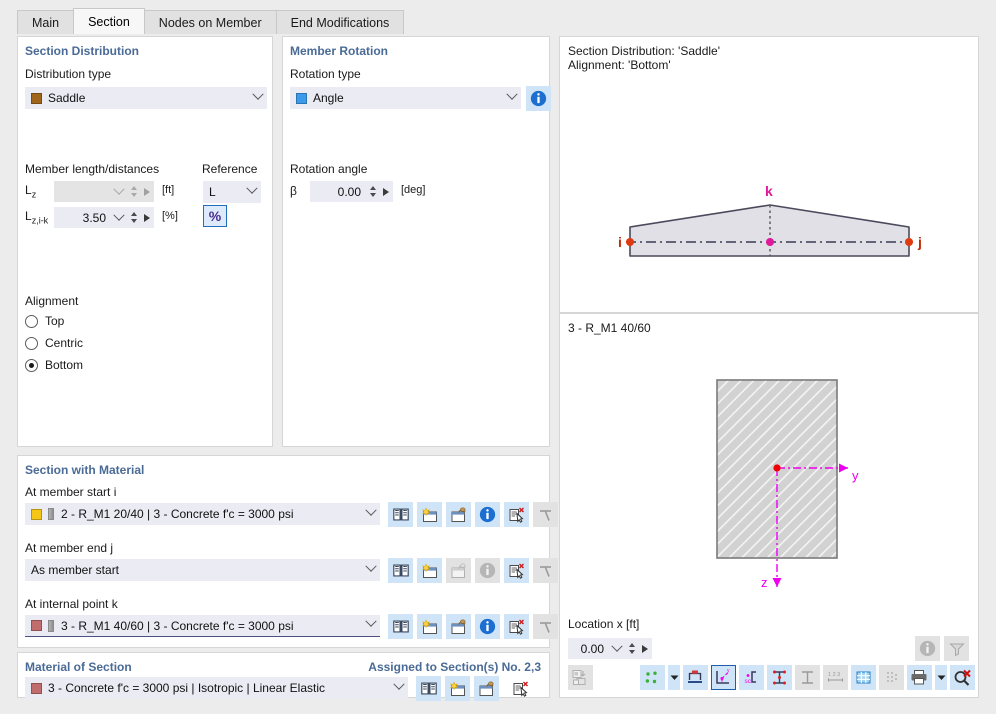 This screenshot has height=714, width=996. I want to click on shear-center-button: sc, so click(751, 677).